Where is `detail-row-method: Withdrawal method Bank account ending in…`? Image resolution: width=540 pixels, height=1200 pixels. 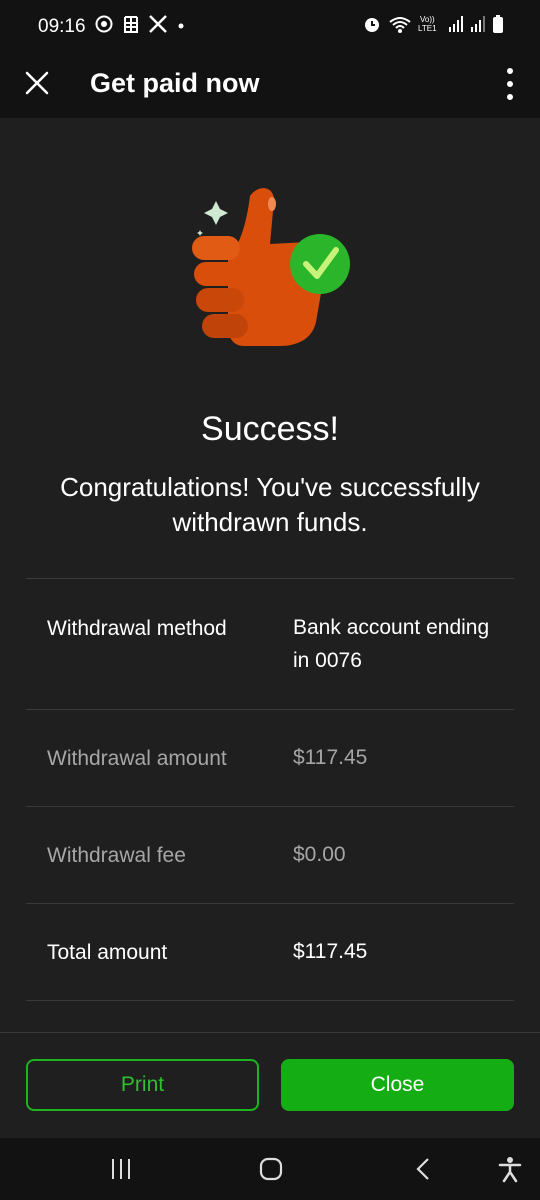
detail-row-method: Withdrawal method Bank account ending in… is located at coordinates (270, 643).